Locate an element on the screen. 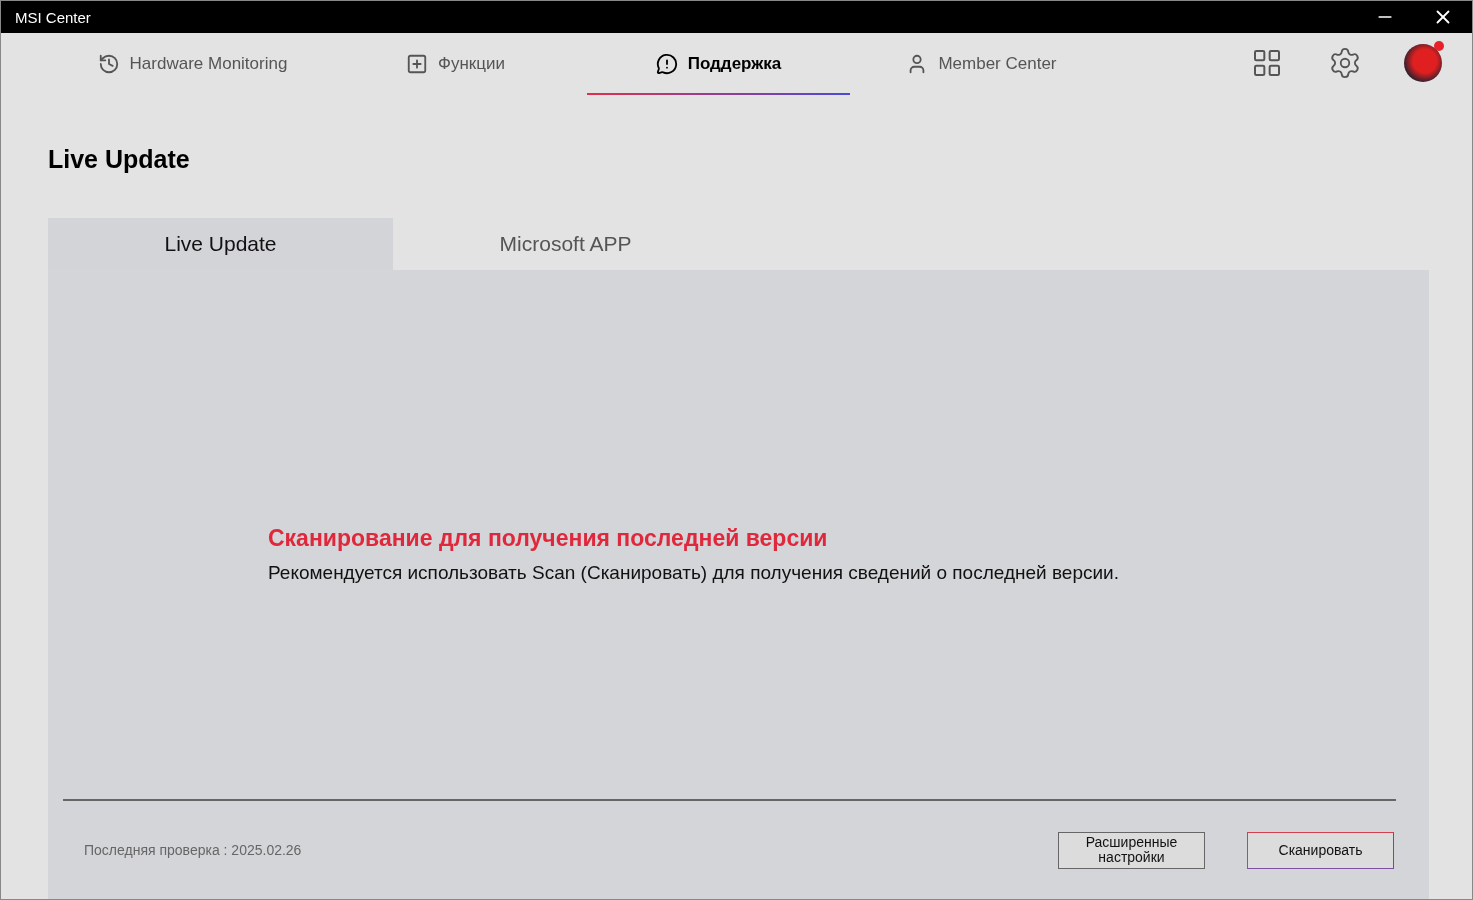 The height and width of the screenshot is (900, 1473). tab: Microsoft APP is located at coordinates (565, 244).